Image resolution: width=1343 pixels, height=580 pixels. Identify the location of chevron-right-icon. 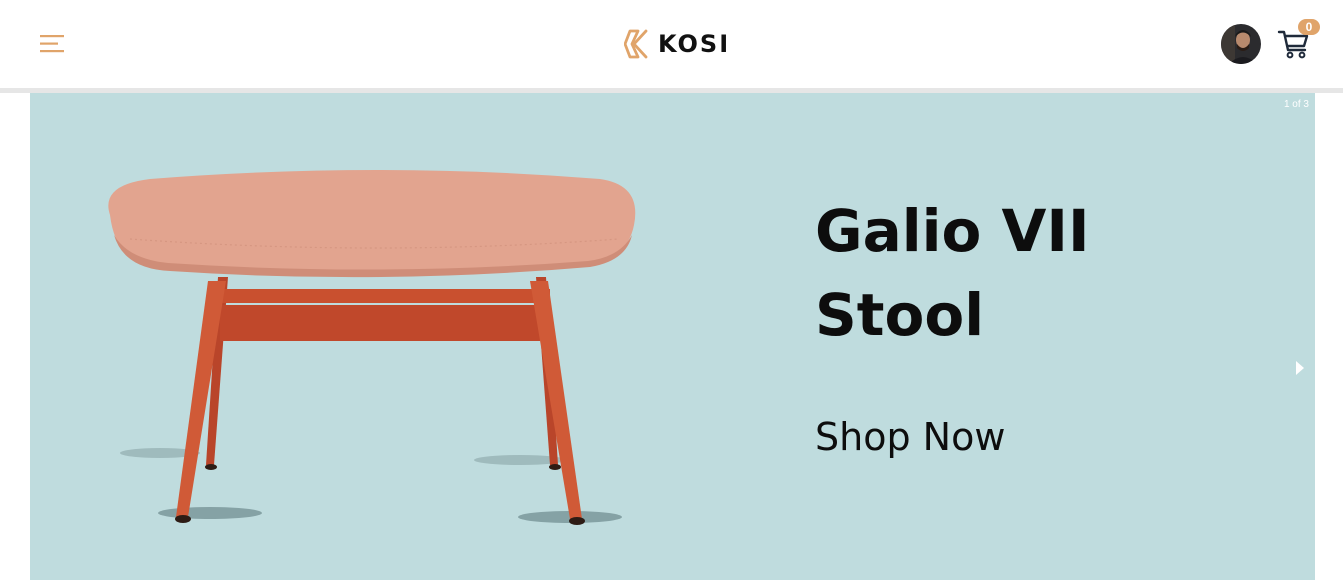
(1300, 368).